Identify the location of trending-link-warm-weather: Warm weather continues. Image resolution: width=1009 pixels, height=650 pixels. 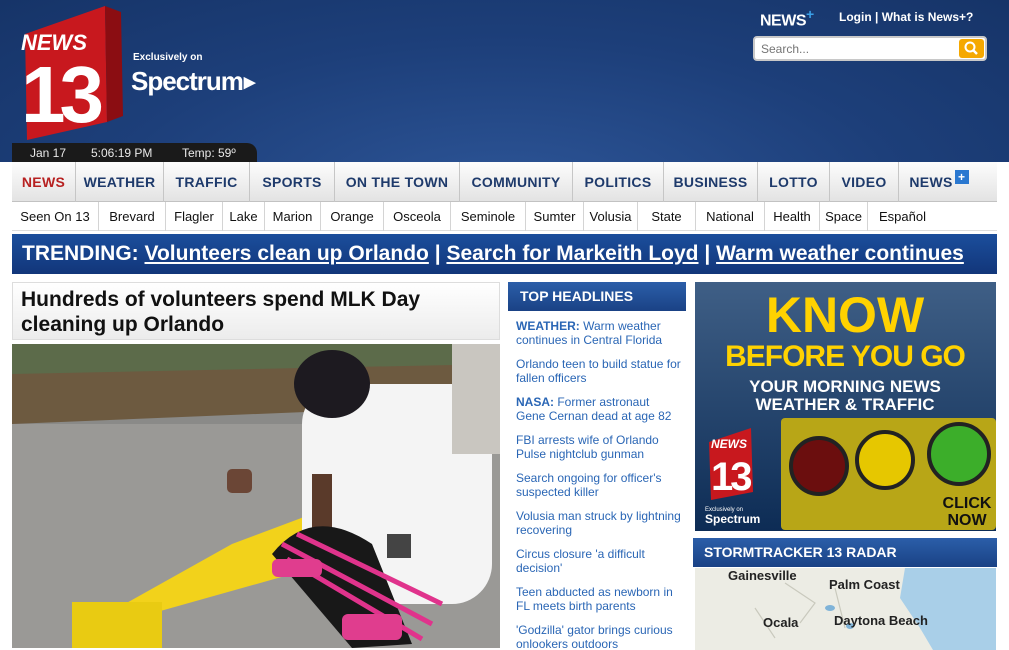
(840, 253).